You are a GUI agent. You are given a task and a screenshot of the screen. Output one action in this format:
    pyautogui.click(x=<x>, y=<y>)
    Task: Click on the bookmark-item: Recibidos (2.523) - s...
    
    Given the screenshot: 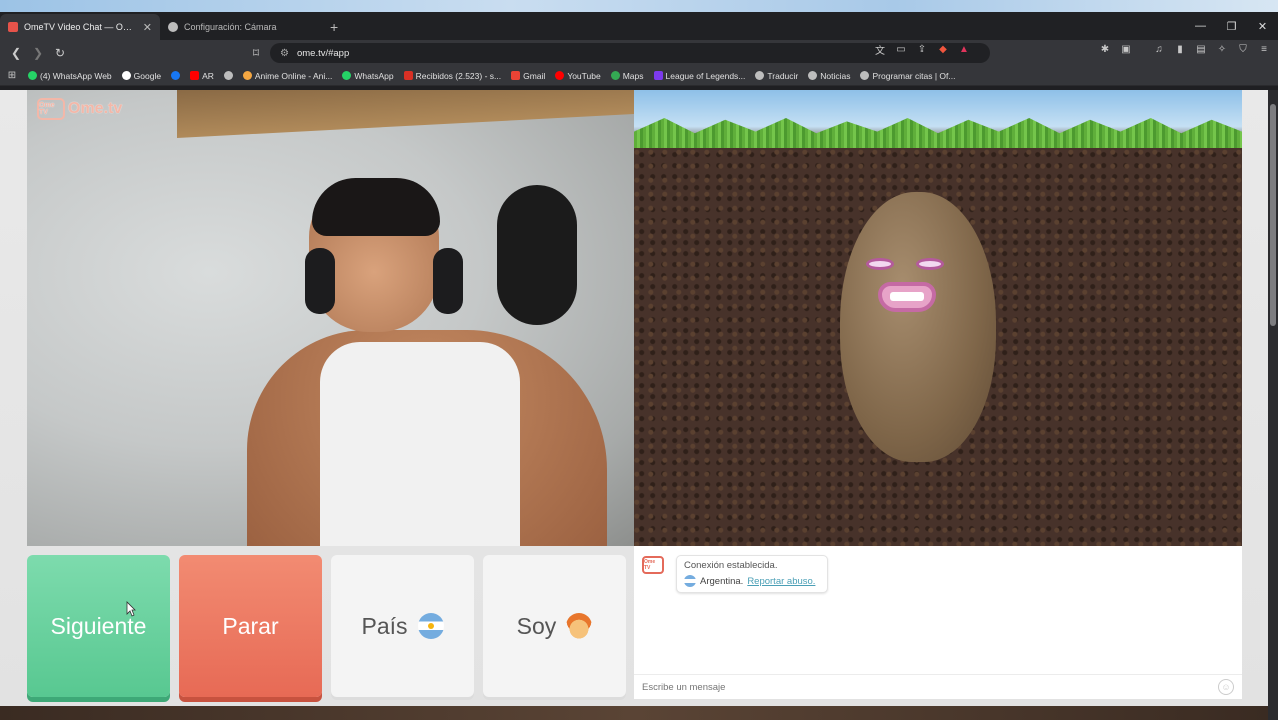 What is the action you would take?
    pyautogui.click(x=452, y=76)
    